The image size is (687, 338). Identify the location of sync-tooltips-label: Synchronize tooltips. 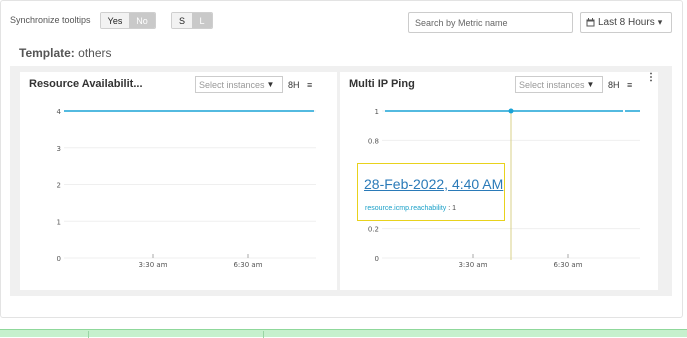
(50, 20).